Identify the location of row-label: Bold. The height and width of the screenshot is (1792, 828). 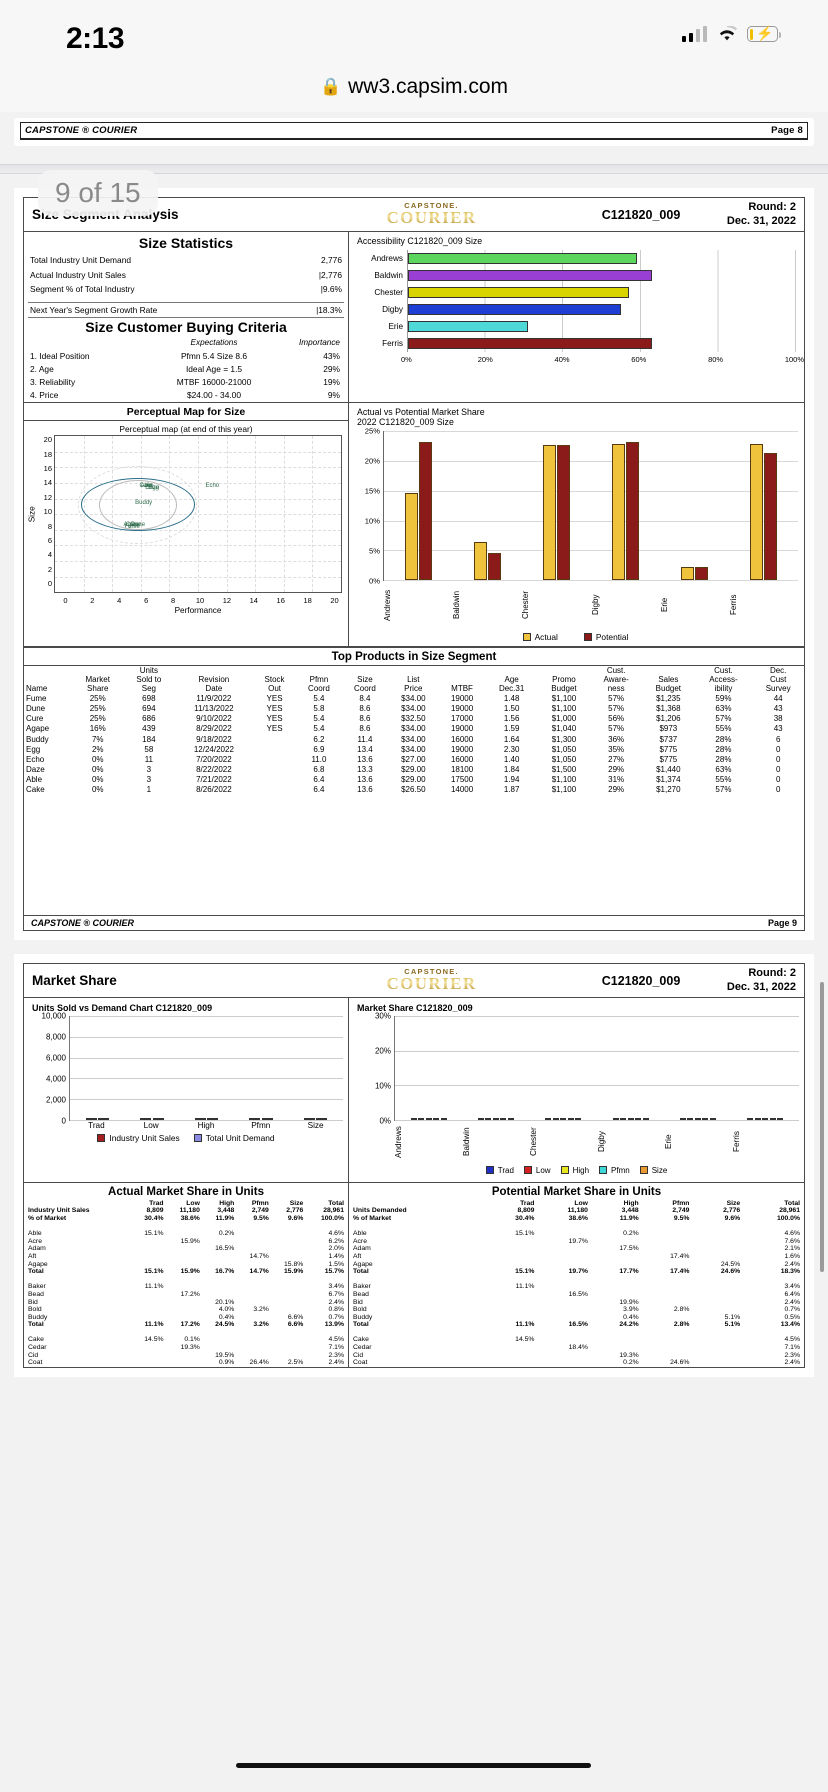
(35, 1310).